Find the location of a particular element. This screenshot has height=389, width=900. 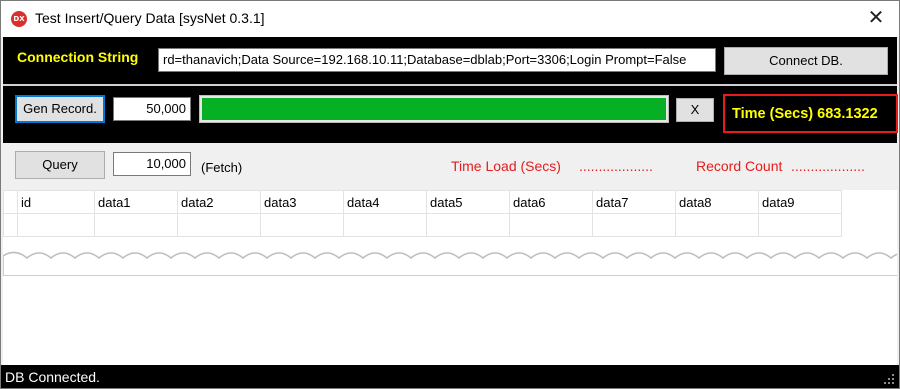

record-count-label: Record Count is located at coordinates (739, 166).